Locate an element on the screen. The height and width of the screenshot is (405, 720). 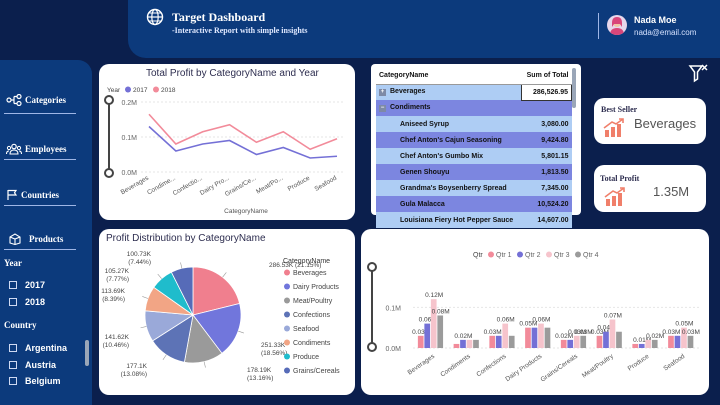
sidebar-item-countries: Countries is located at coordinates (42, 195).